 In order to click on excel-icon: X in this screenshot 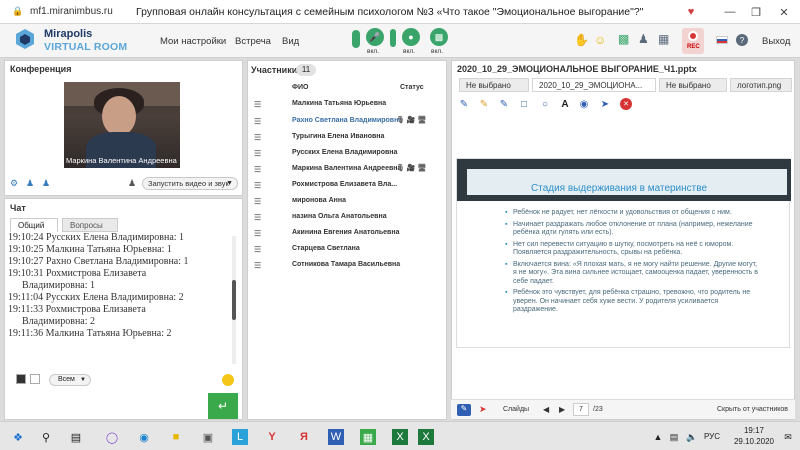, I will do `click(400, 437)`.